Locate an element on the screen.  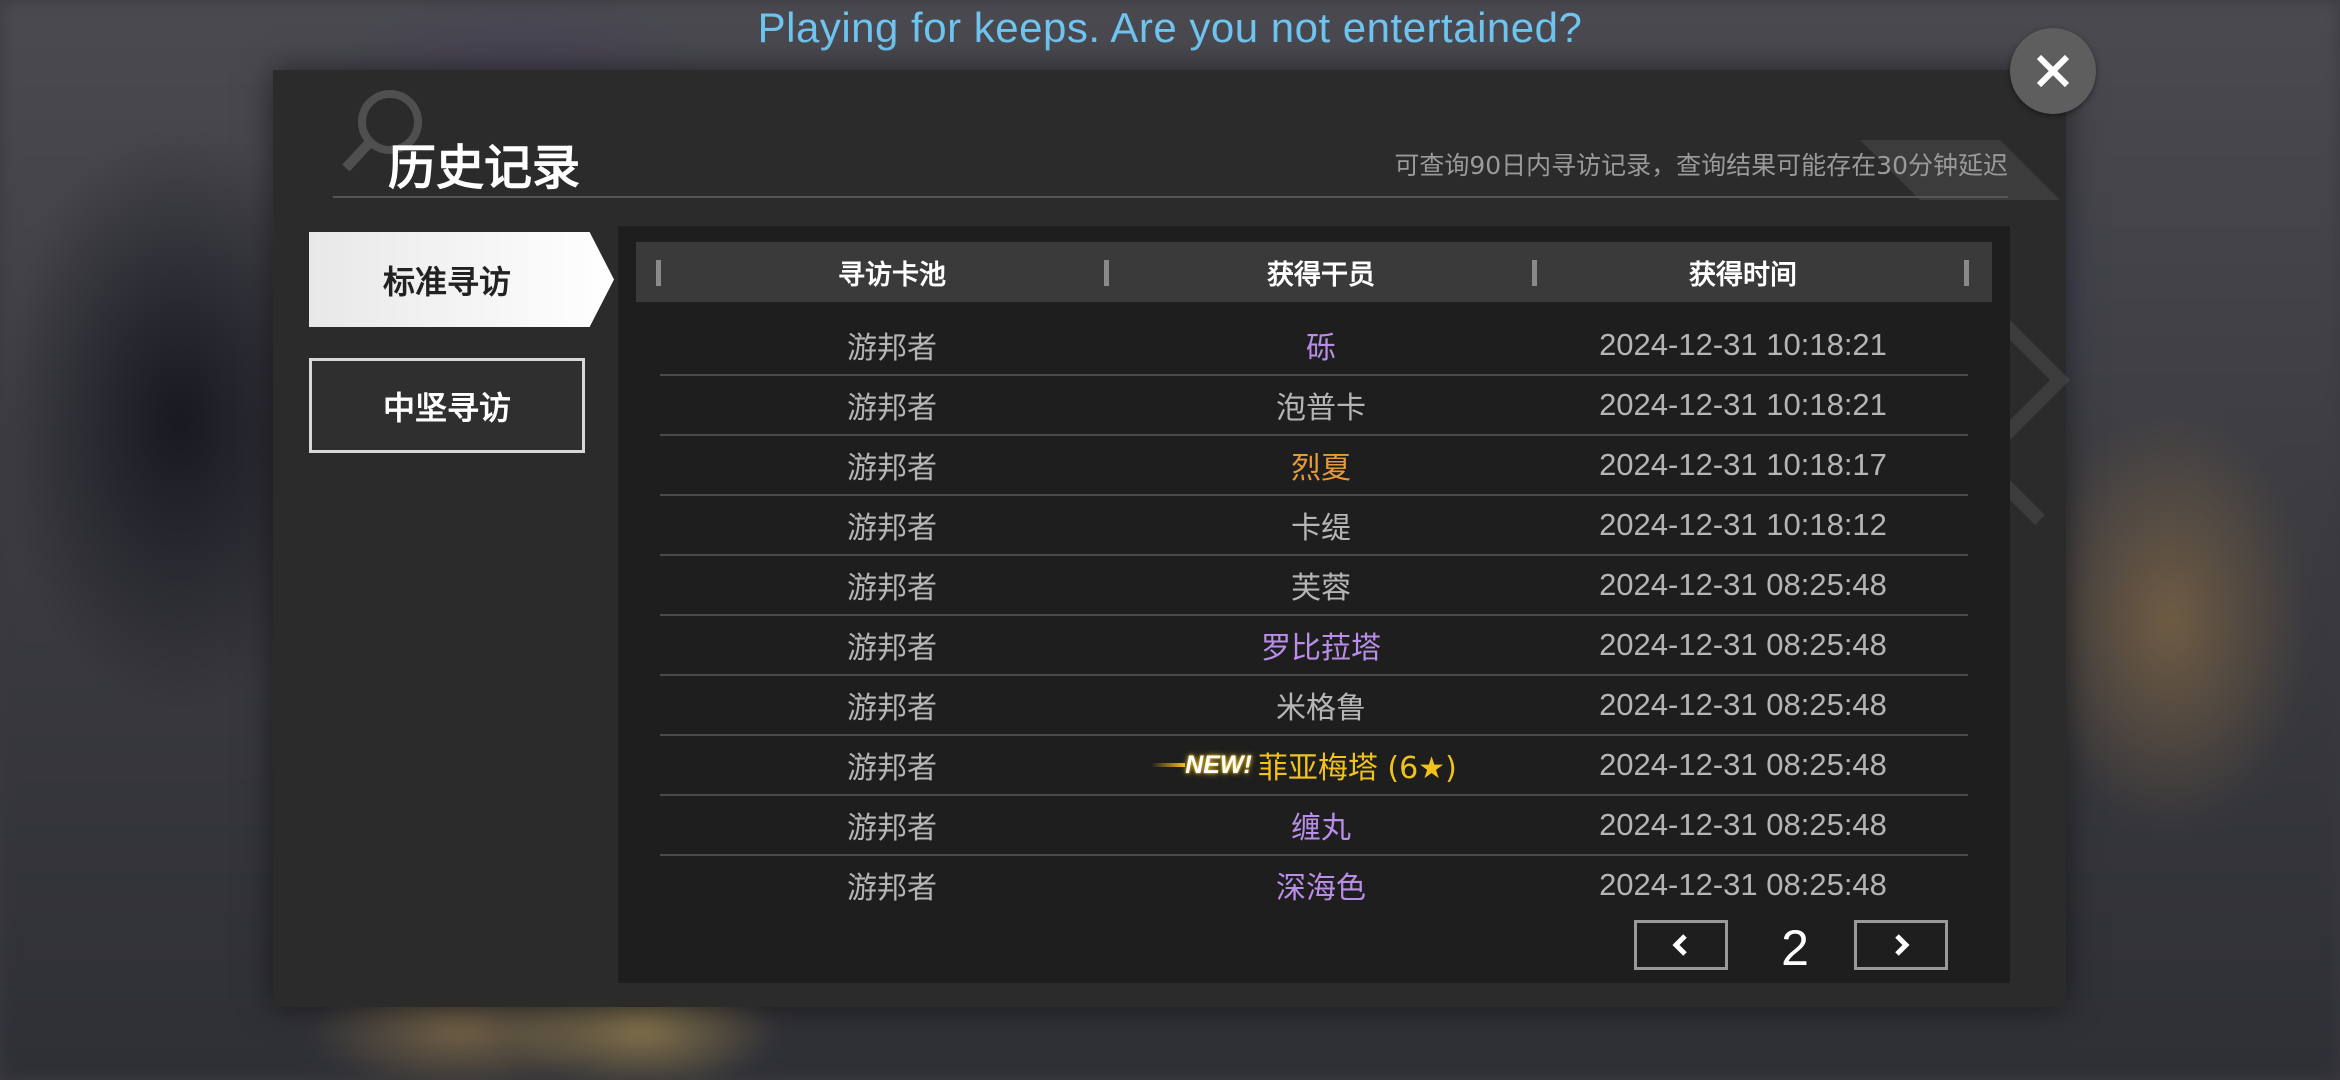
table-row: 游邦者 烈夏 2024-12-31 10:18:17 is located at coordinates (1314, 466).